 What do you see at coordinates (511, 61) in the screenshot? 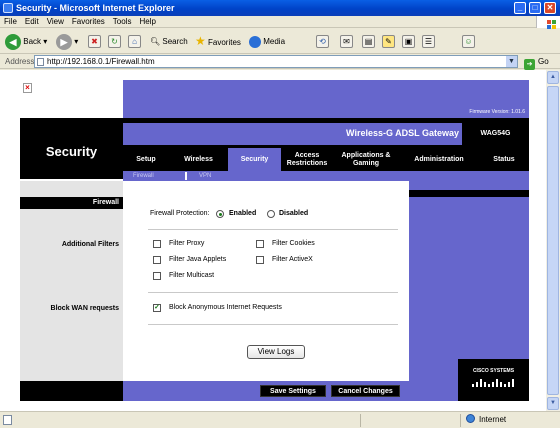
I see `address-dropdown-icon: ▼` at bounding box center [511, 61].